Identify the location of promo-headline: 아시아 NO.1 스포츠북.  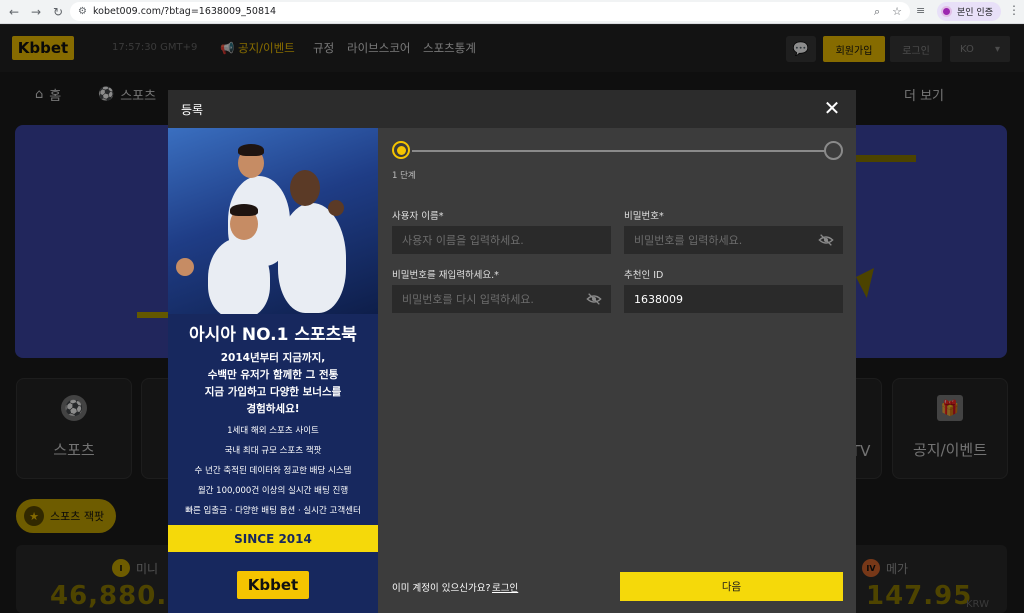
(273, 335).